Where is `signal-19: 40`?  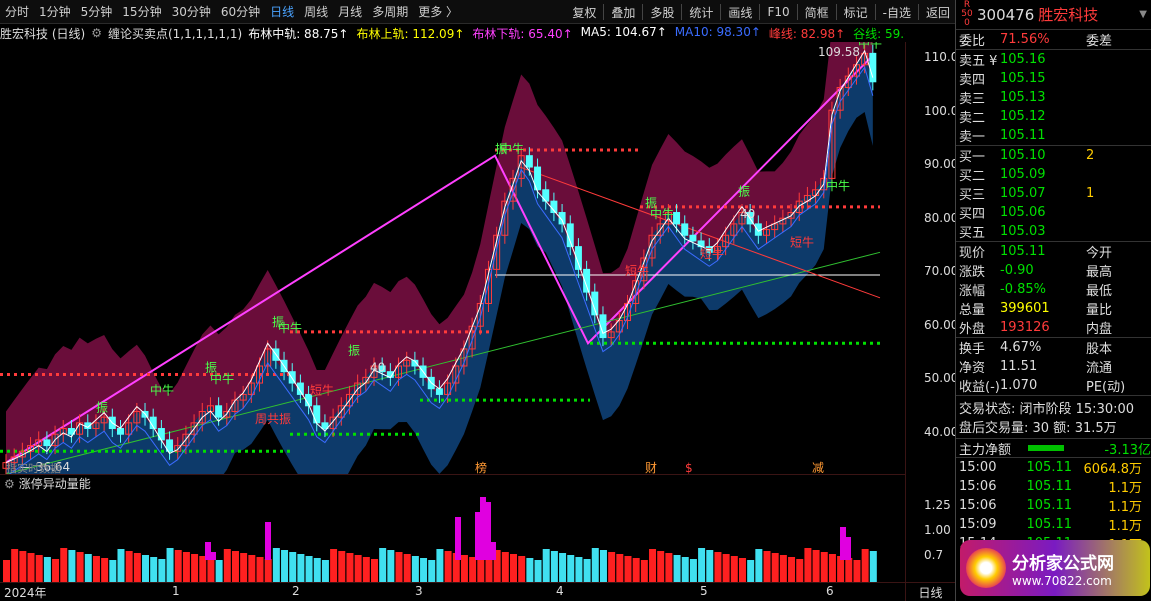 signal-19: 40 is located at coordinates (747, 214).